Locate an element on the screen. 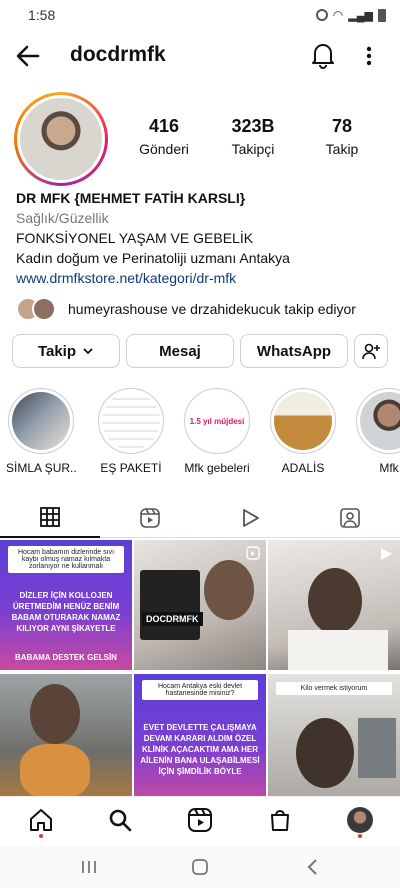 This screenshot has height=888, width=400. reel-icon is located at coordinates (253, 553).